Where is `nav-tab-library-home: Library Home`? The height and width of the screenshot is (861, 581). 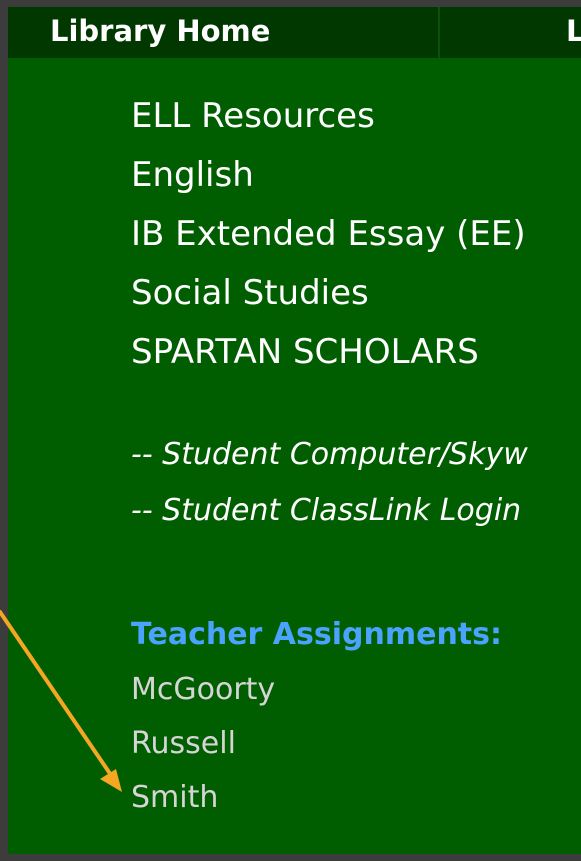 nav-tab-library-home: Library Home is located at coordinates (240, 32).